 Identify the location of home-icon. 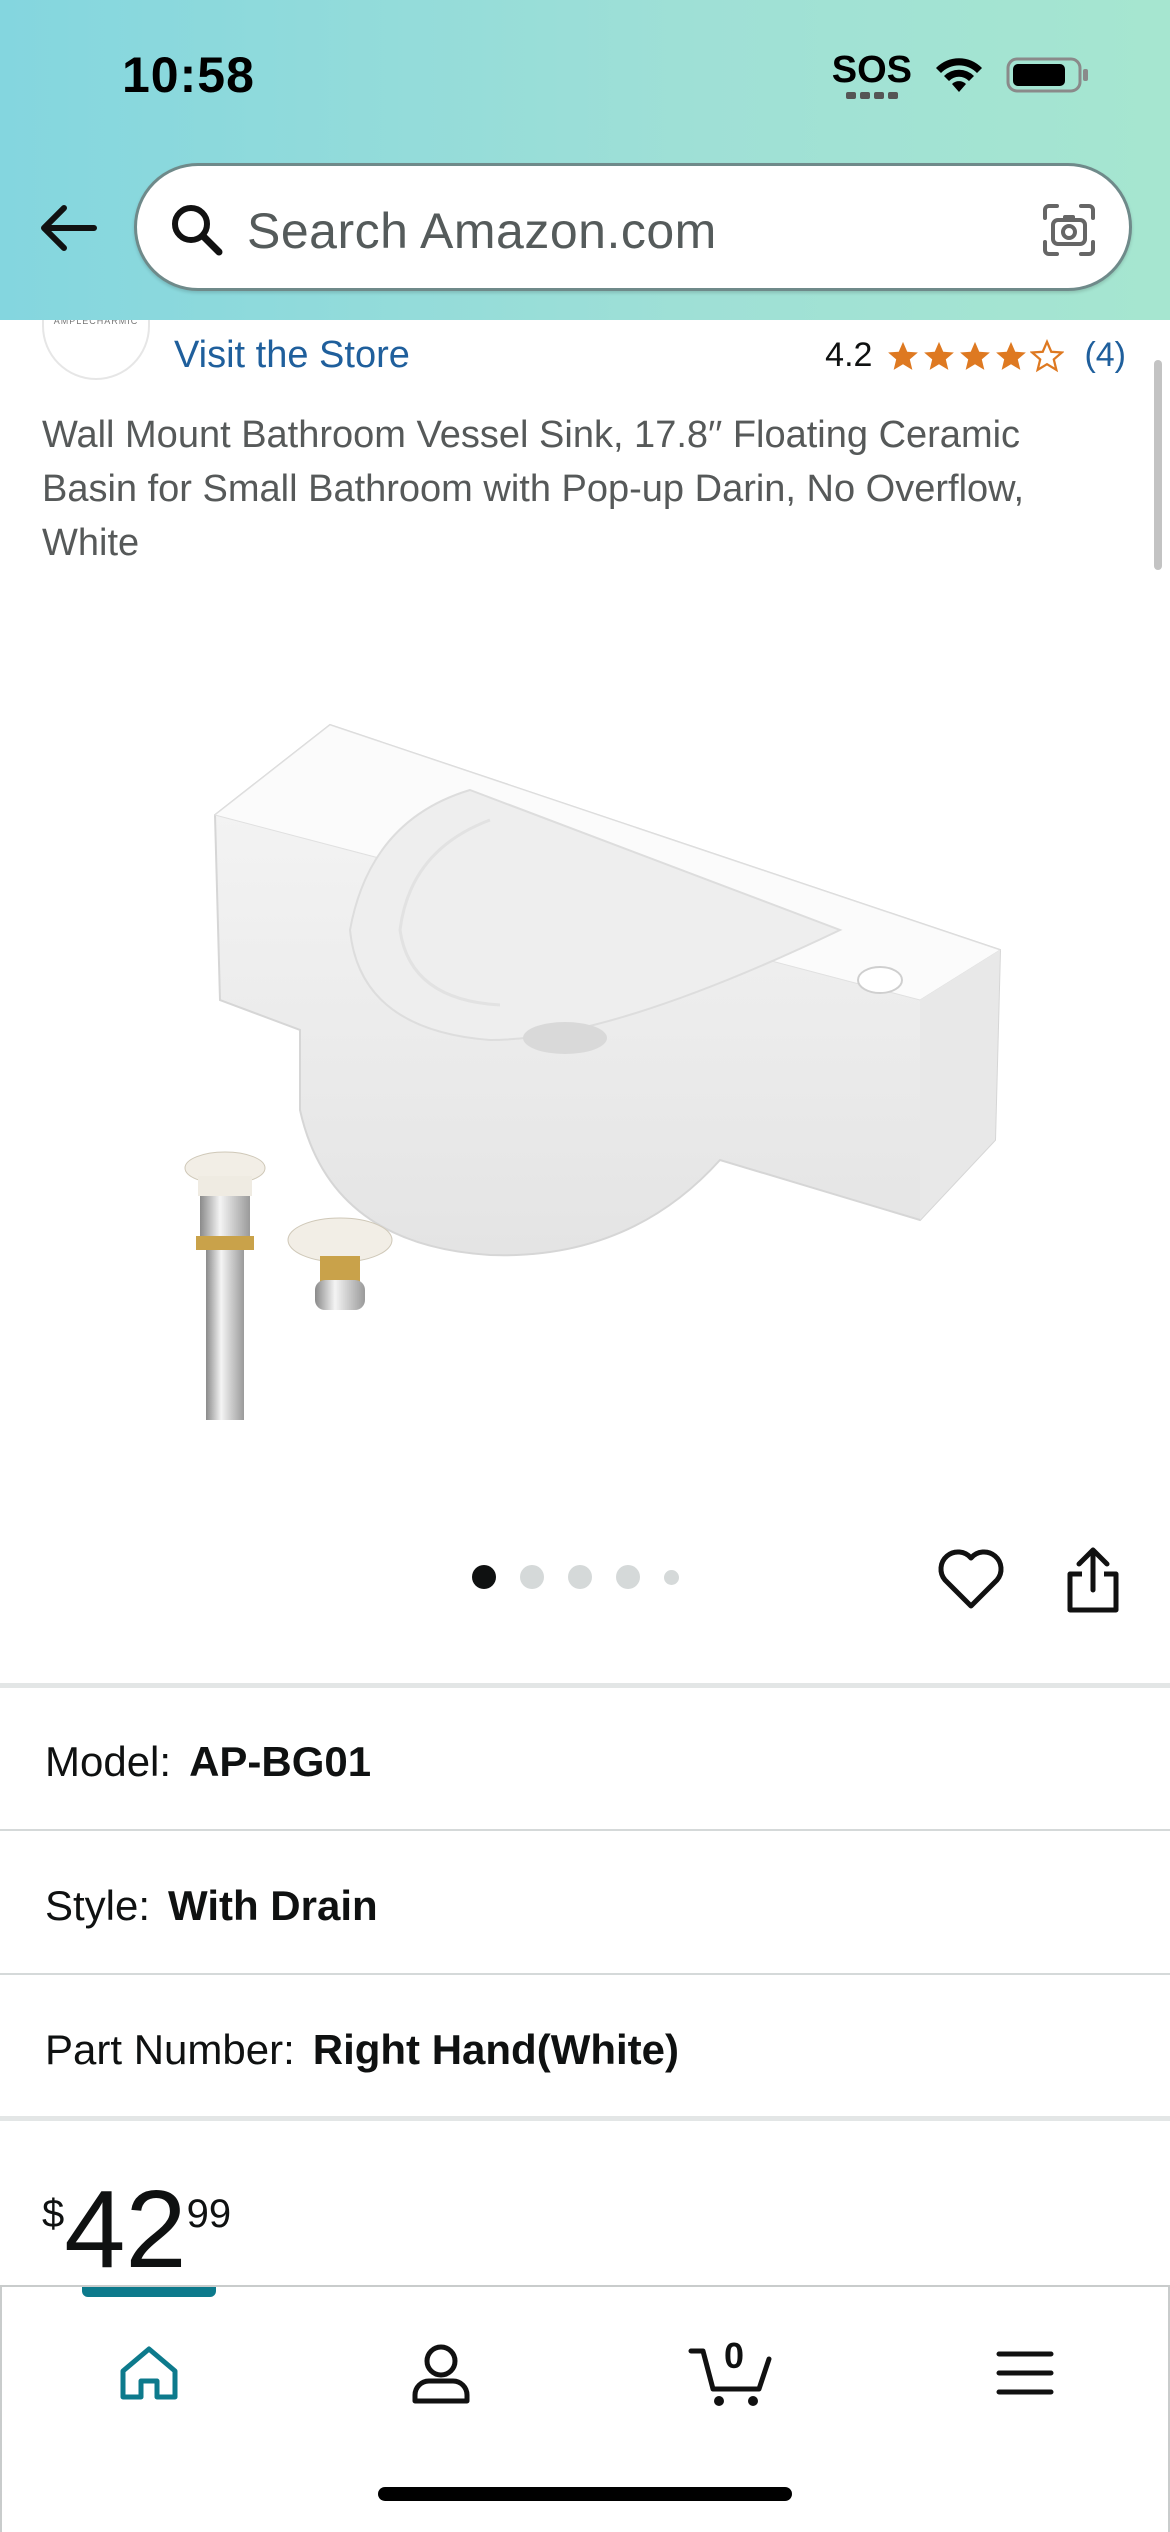
(149, 2373).